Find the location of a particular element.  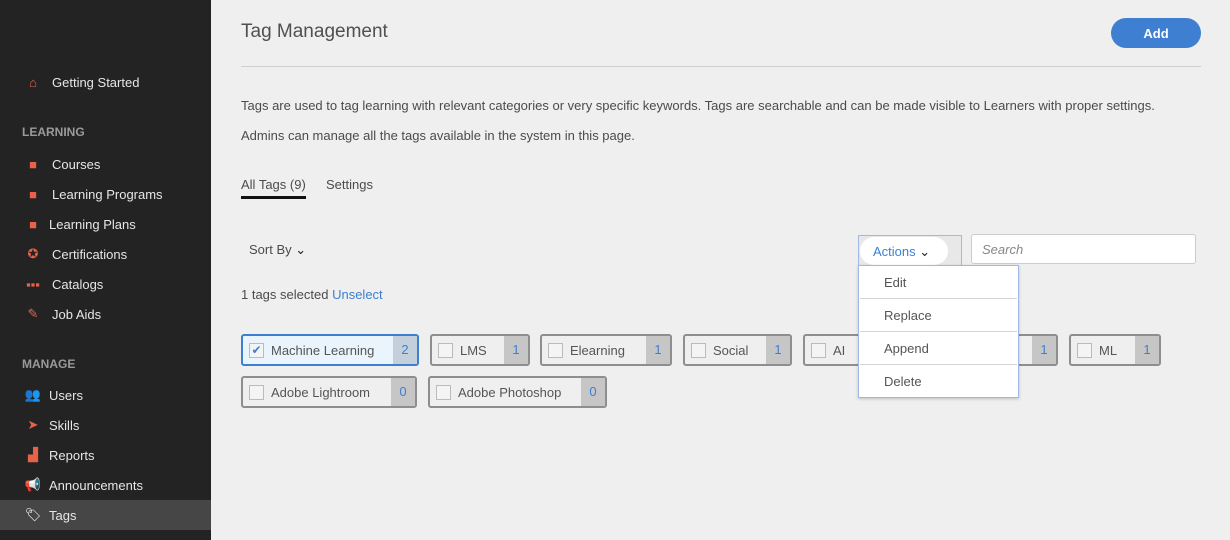

tag-chip: Adobe Lightroom 0 is located at coordinates (329, 392).